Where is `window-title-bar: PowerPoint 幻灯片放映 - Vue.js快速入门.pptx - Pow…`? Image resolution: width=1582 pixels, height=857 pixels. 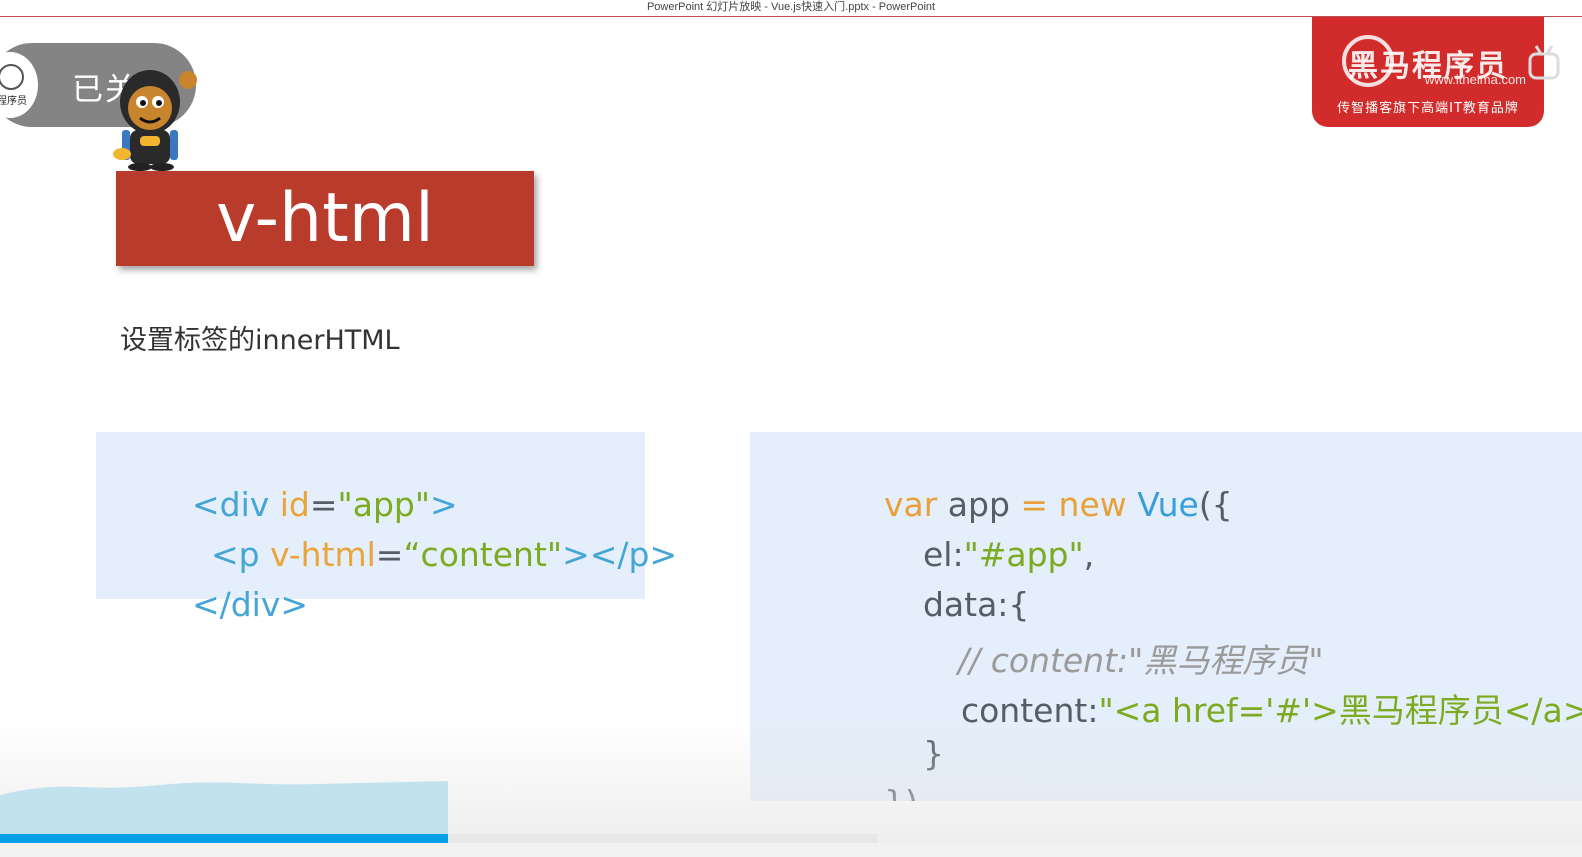 window-title-bar: PowerPoint 幻灯片放映 - Vue.js快速入门.pptx - Pow… is located at coordinates (791, 8).